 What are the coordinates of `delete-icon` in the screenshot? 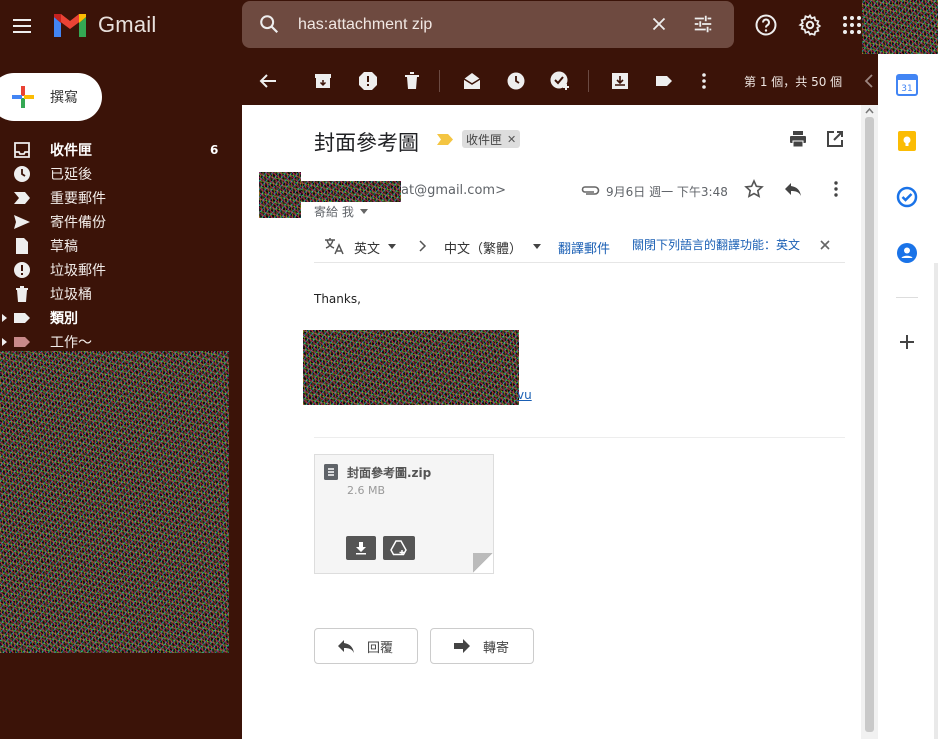 It's located at (412, 81).